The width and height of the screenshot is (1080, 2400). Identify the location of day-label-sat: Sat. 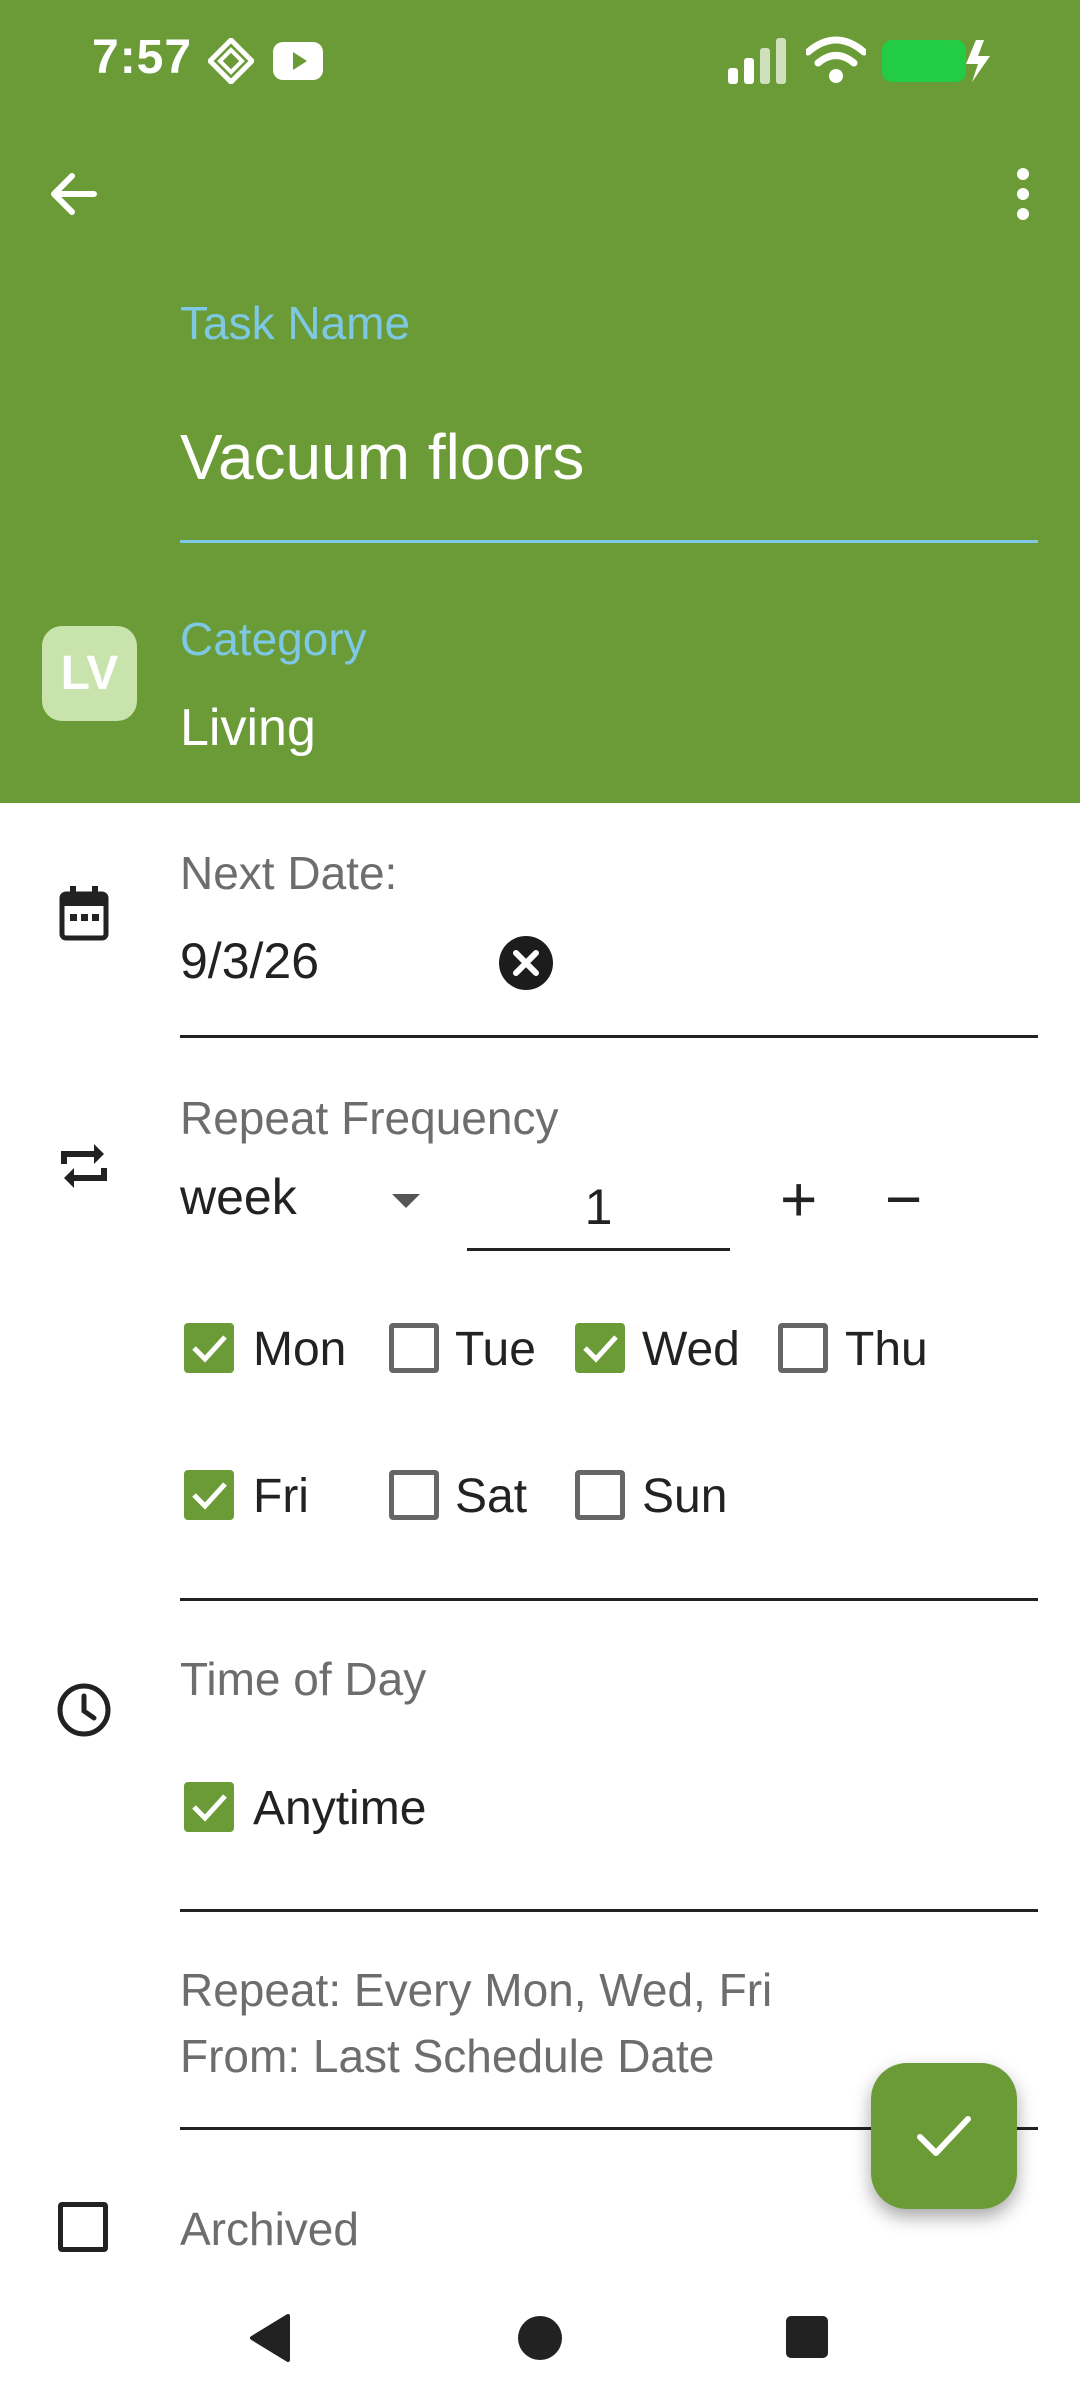
(491, 1496).